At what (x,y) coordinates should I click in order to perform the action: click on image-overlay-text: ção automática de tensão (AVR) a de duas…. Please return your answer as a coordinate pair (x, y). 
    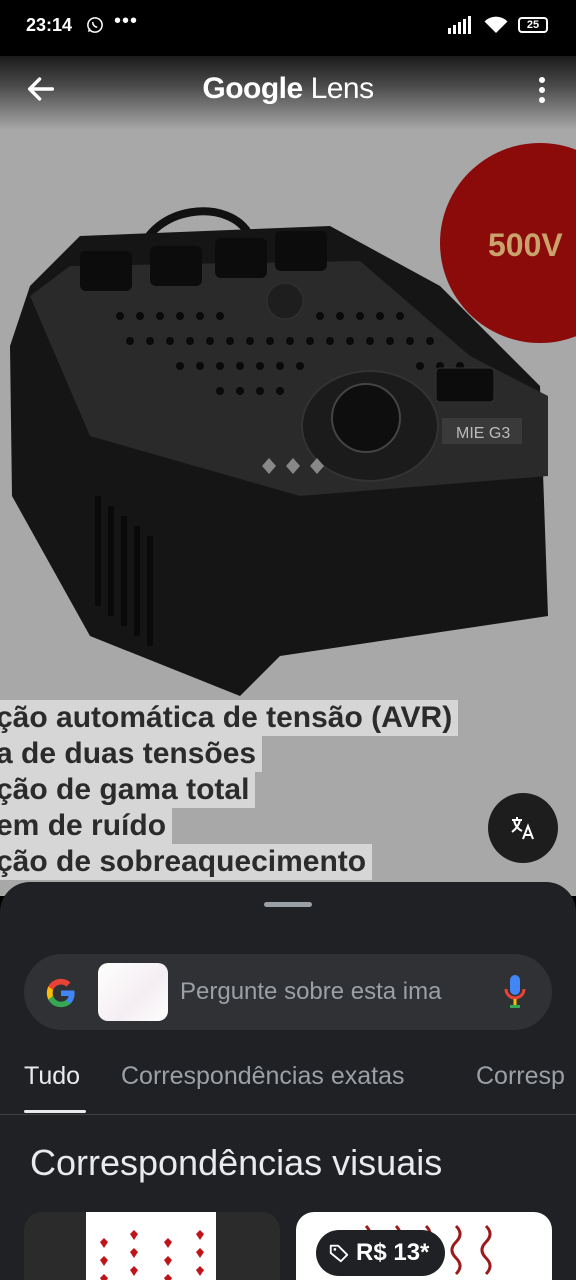
    Looking at the image, I should click on (288, 790).